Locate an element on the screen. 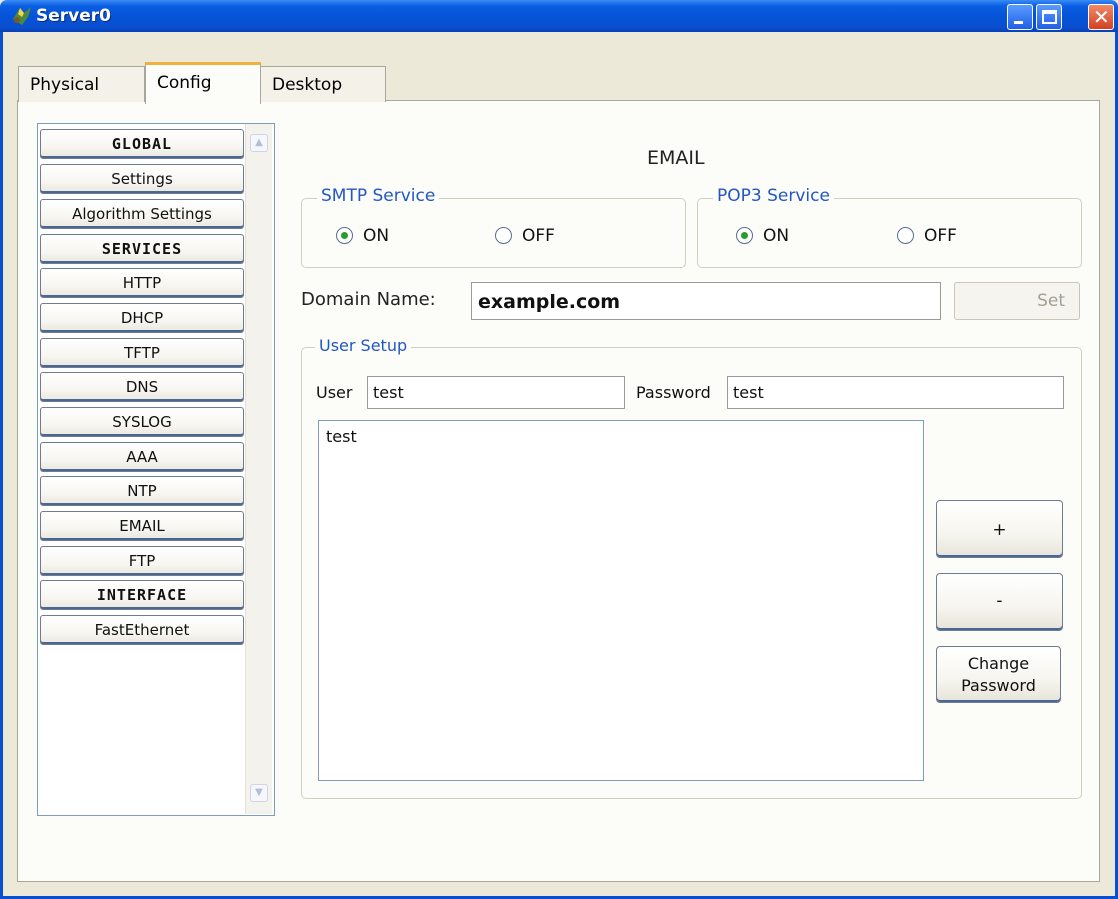 The image size is (1118, 899). smtp-on-label: ON is located at coordinates (376, 236).